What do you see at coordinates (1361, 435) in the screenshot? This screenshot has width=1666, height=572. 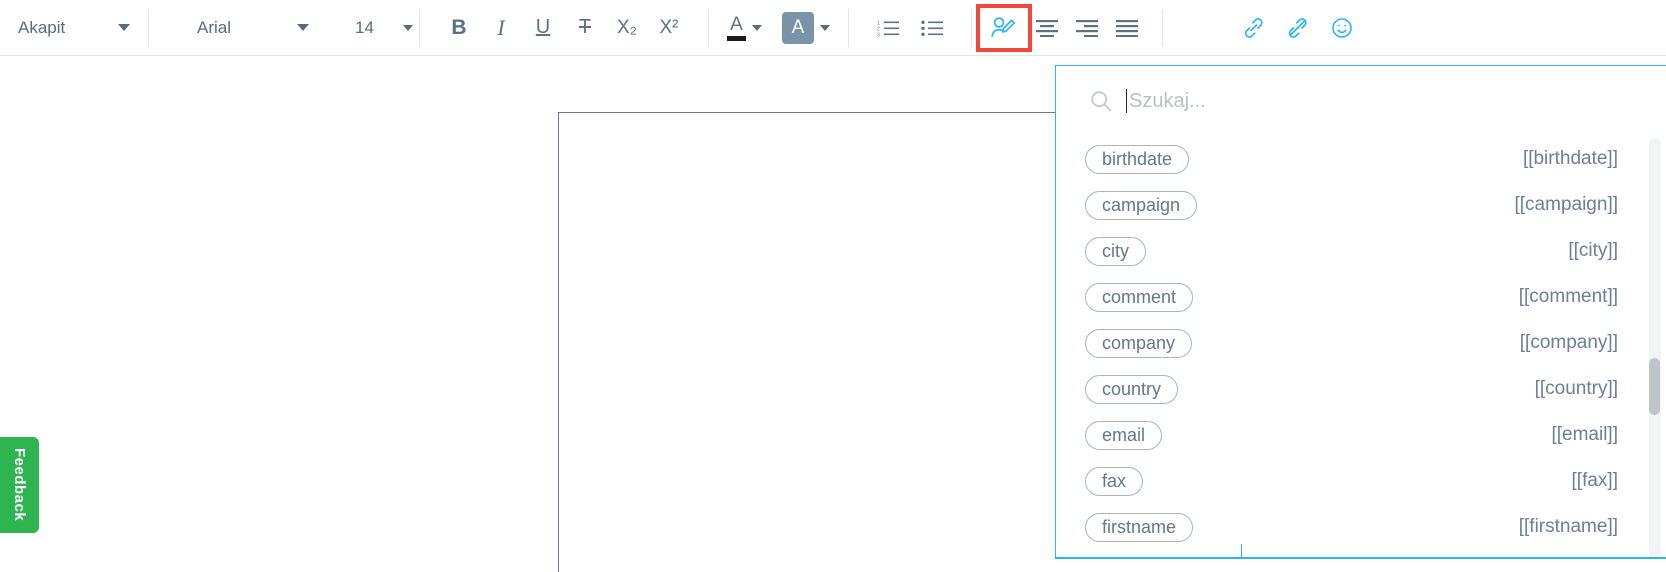 I see `list-item: email [[email]]` at bounding box center [1361, 435].